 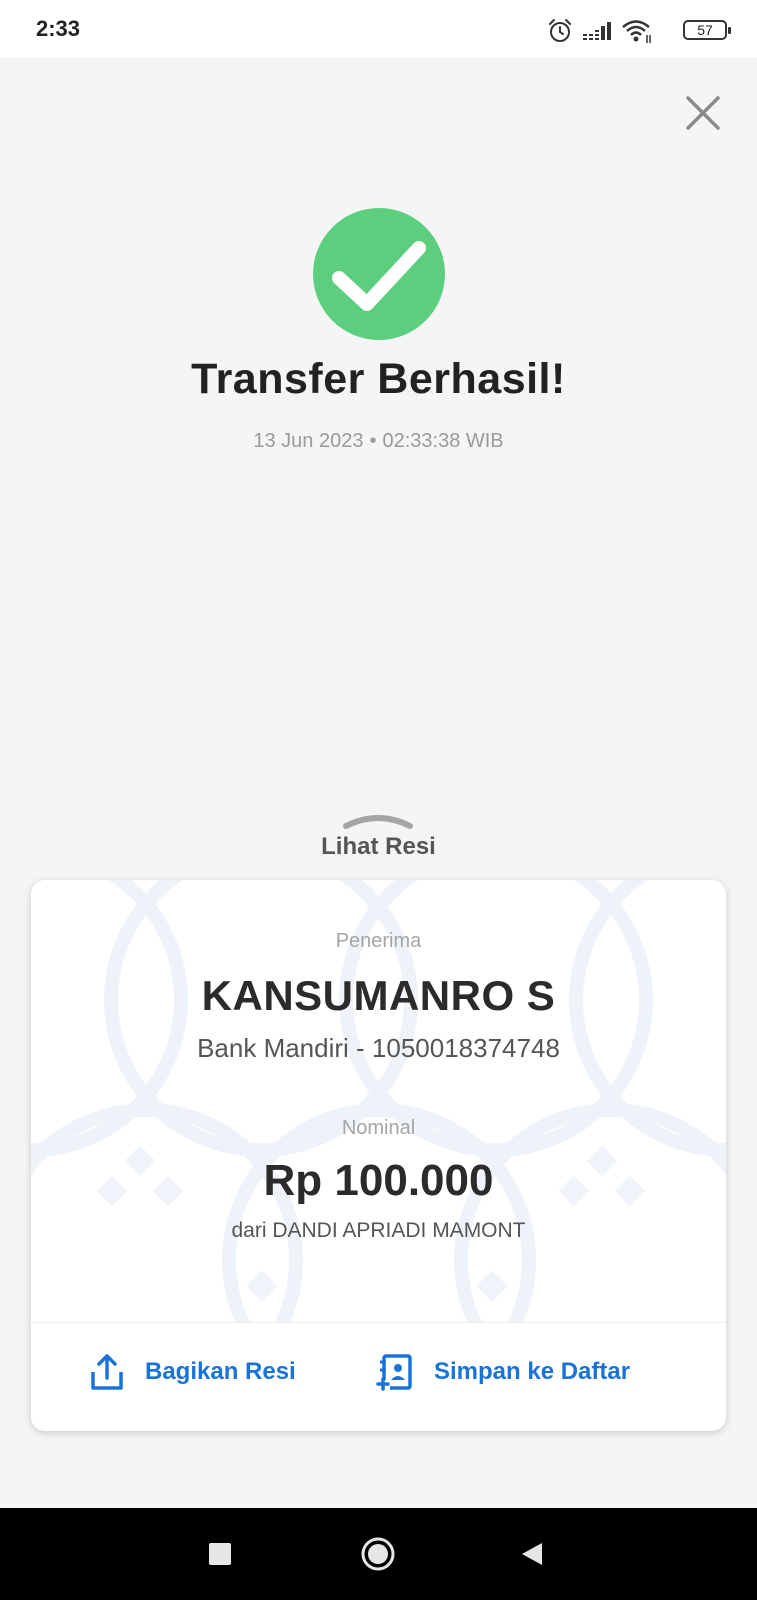 I want to click on divider, so click(x=378, y=1322).